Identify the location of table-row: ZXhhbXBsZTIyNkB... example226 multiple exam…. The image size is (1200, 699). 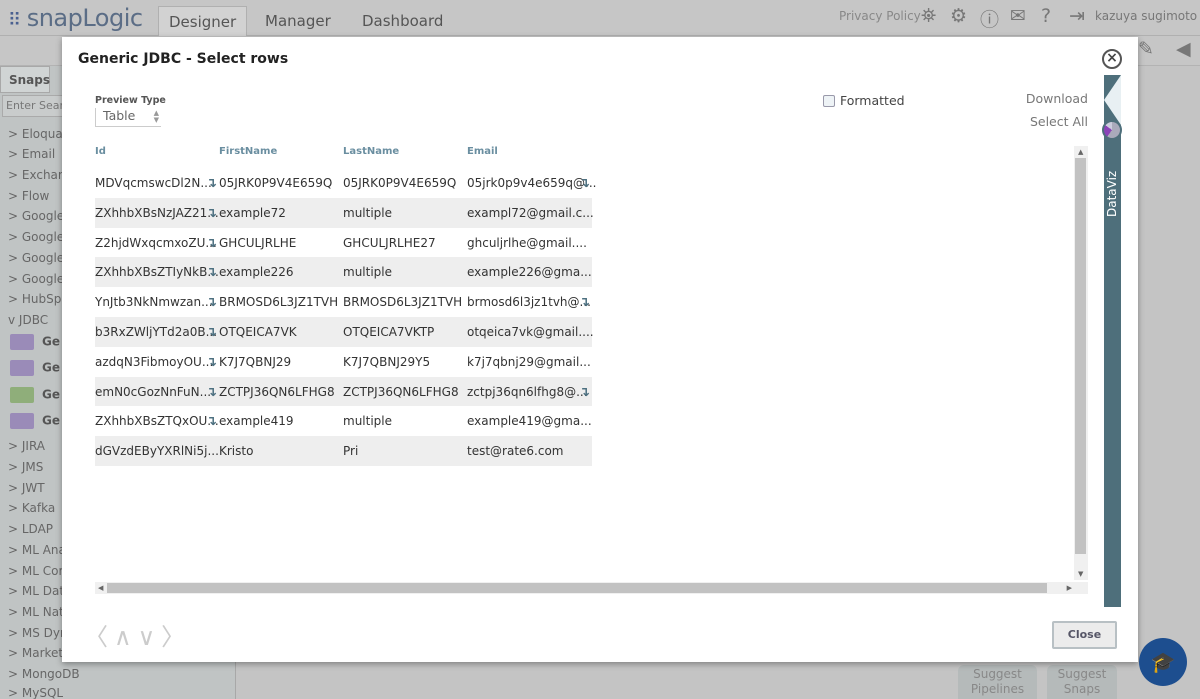
(343, 272).